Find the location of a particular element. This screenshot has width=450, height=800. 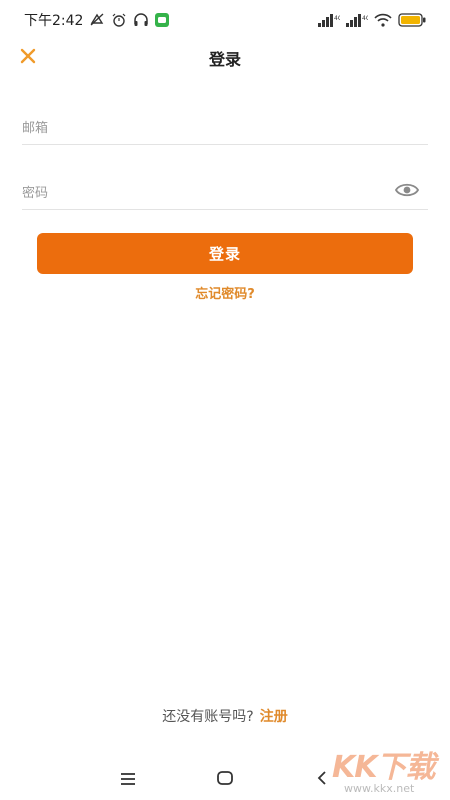

eye-icon is located at coordinates (407, 192).